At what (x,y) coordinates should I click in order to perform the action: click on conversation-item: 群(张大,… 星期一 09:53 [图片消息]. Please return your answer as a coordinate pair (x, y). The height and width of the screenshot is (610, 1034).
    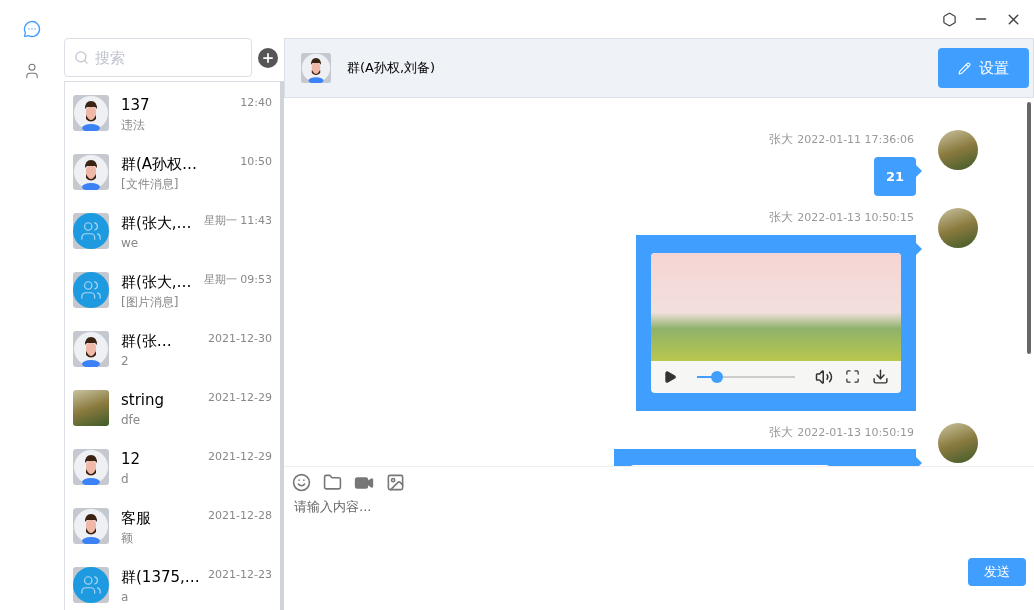
    Looking at the image, I should click on (172, 288).